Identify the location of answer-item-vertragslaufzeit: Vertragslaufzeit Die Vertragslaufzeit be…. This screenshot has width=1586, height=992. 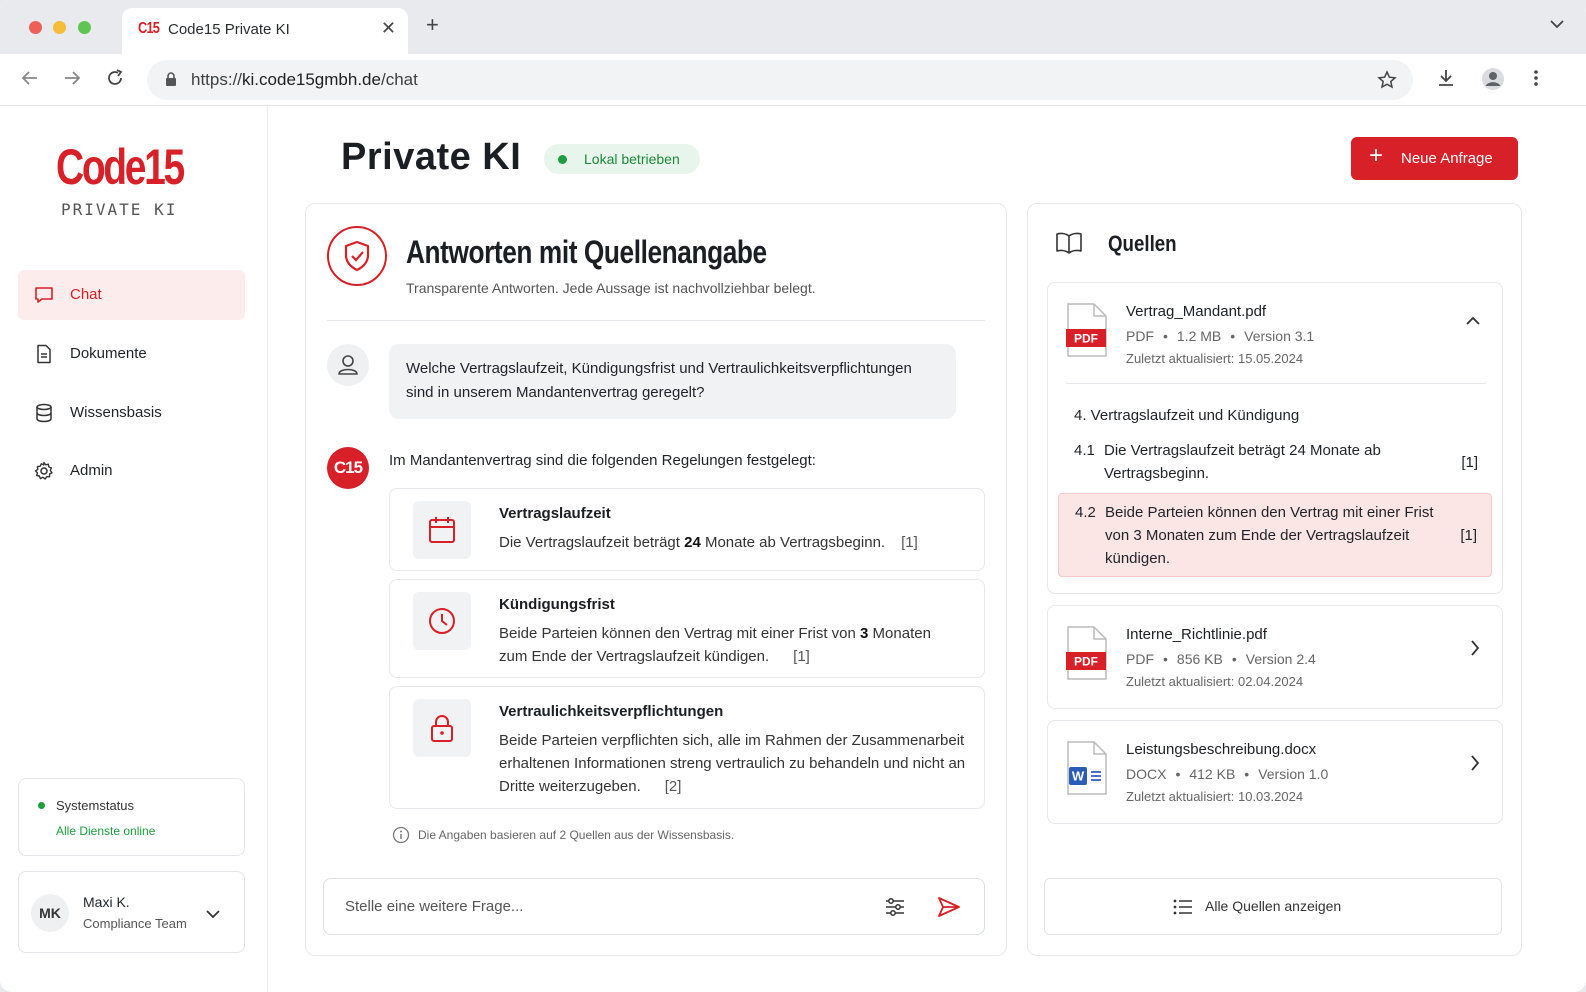
(687, 529).